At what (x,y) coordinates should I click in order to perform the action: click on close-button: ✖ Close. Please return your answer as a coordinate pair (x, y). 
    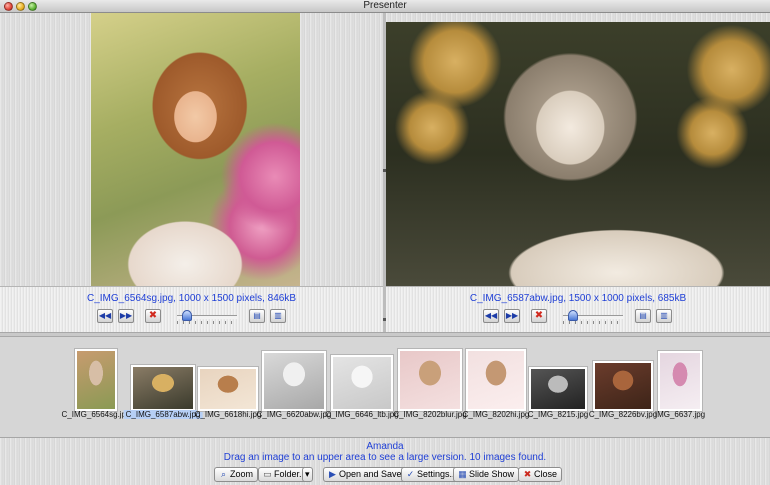
    Looking at the image, I should click on (540, 474).